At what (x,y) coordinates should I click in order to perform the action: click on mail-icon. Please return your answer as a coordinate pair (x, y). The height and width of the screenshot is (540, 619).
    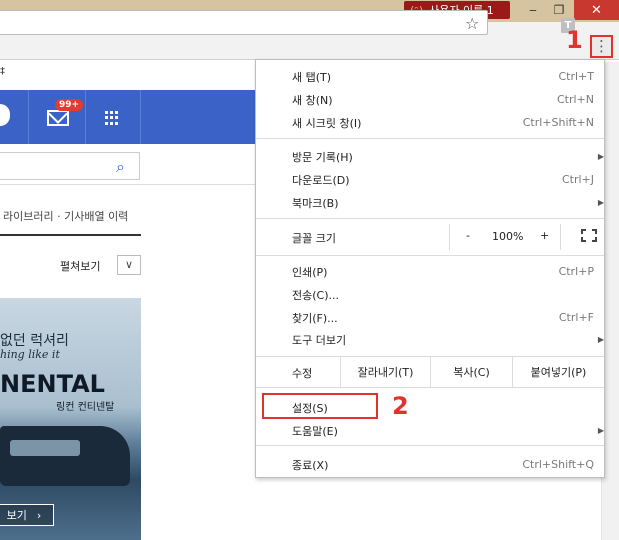
    Looking at the image, I should click on (58, 118).